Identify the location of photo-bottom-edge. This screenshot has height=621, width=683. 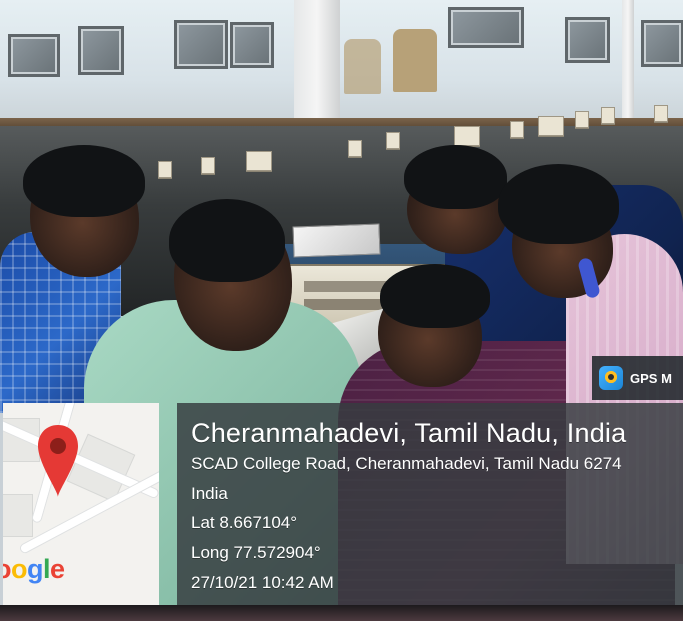
(341, 613).